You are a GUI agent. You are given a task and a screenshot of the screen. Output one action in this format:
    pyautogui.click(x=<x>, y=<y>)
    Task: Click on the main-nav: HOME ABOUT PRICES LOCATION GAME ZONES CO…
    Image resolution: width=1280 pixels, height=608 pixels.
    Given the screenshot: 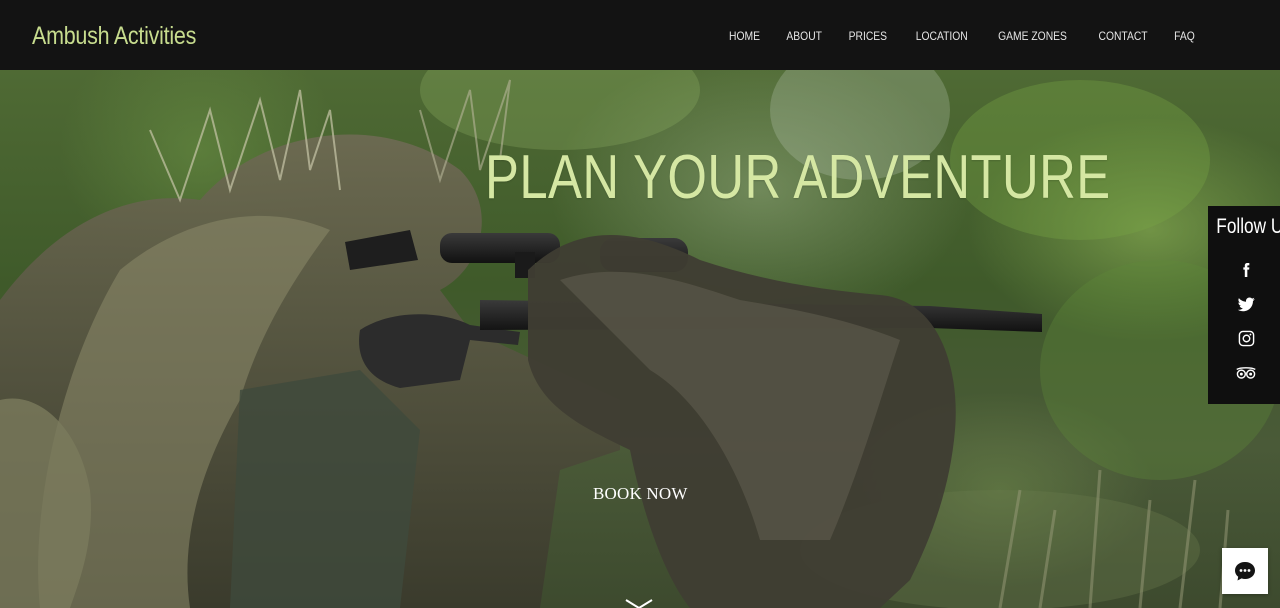 What is the action you would take?
    pyautogui.click(x=961, y=36)
    